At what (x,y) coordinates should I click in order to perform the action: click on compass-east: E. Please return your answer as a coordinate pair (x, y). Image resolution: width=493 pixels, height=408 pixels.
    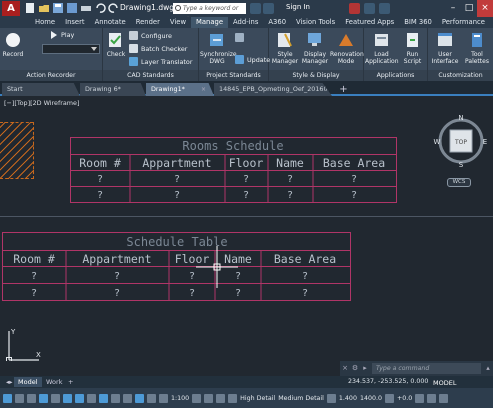
    Looking at the image, I should click on (485, 142).